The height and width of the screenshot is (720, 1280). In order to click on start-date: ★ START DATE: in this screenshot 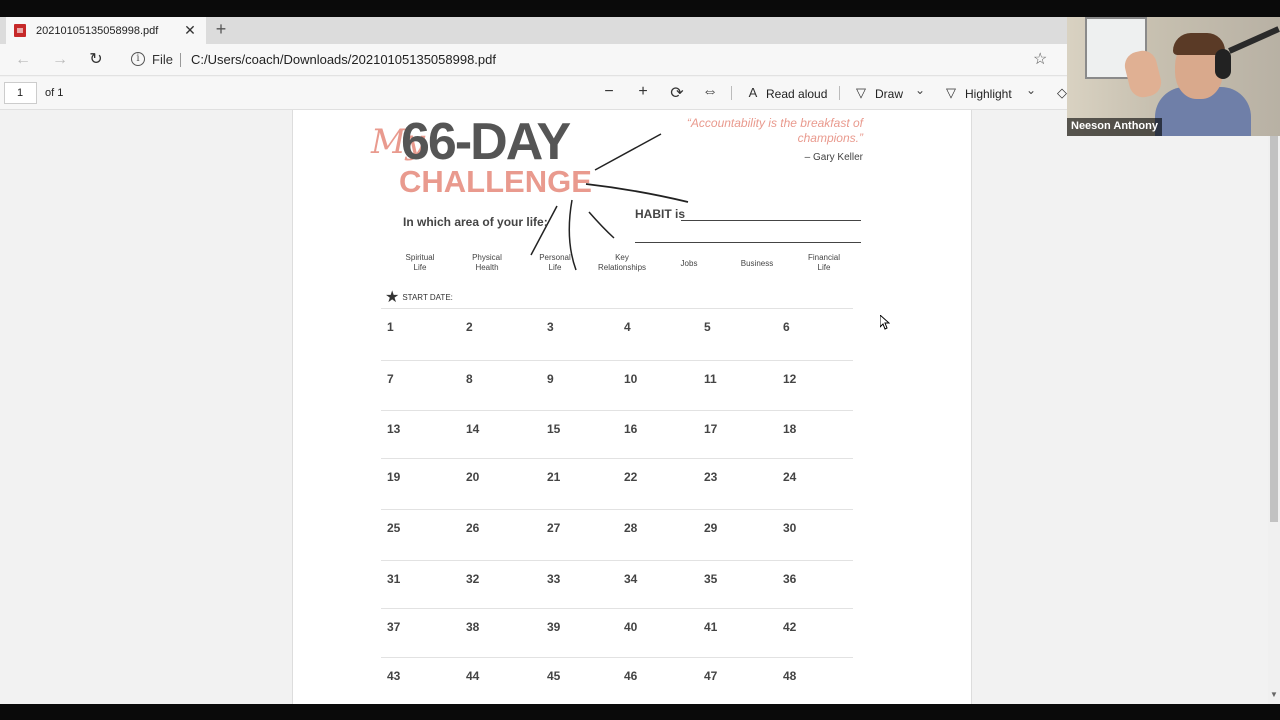, I will do `click(419, 297)`.